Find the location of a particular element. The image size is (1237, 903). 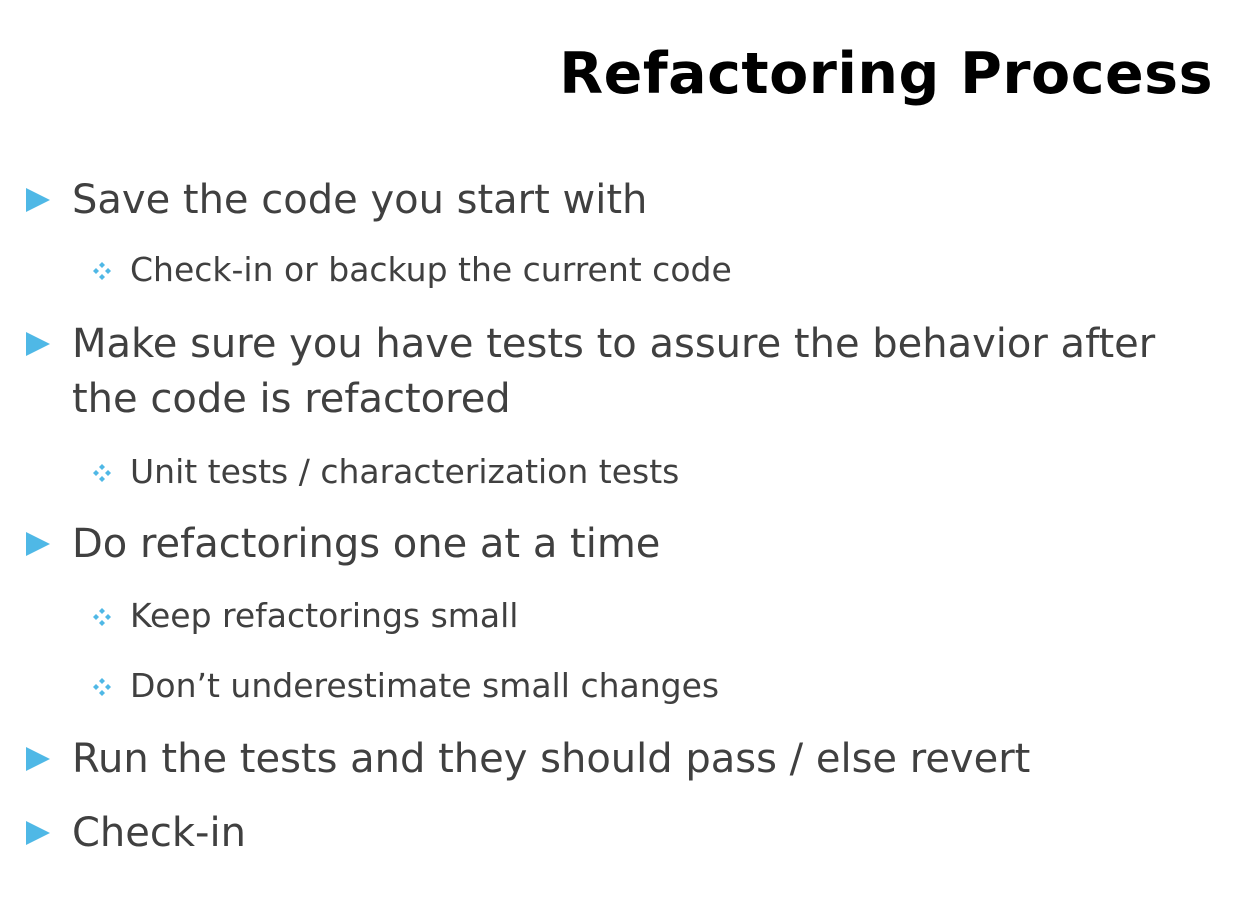

bullet-item: Check-in is located at coordinates (136, 833).